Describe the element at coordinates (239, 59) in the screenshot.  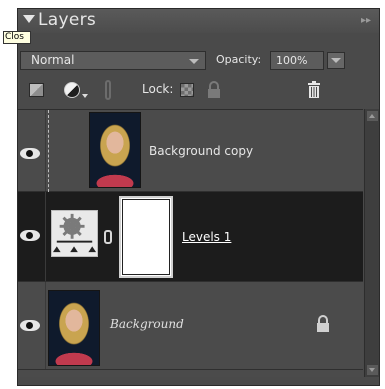
I see `opacity-label: Opacity:` at that location.